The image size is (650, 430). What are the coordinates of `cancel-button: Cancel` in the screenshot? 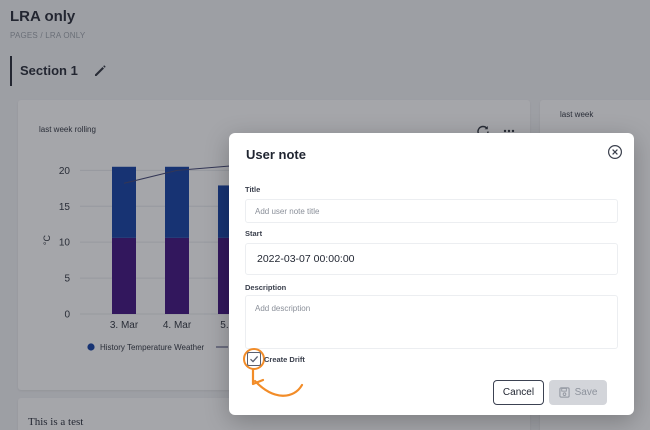 It's located at (518, 392).